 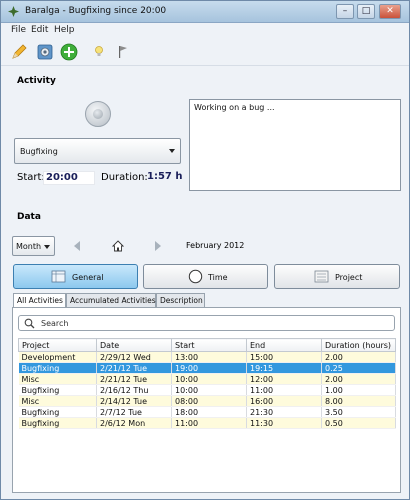 What do you see at coordinates (284, 401) in the screenshot?
I see `cell-end: 16:00` at bounding box center [284, 401].